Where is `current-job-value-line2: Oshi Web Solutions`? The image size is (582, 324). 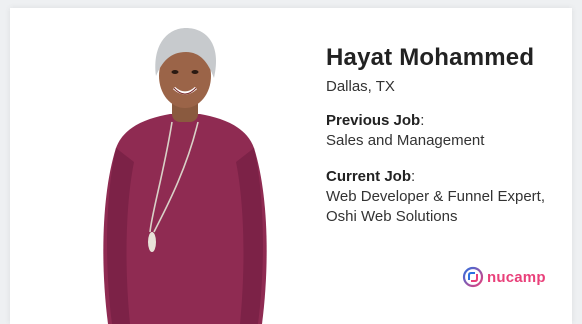
current-job-value-line2: Oshi Web Solutions is located at coordinates (392, 216).